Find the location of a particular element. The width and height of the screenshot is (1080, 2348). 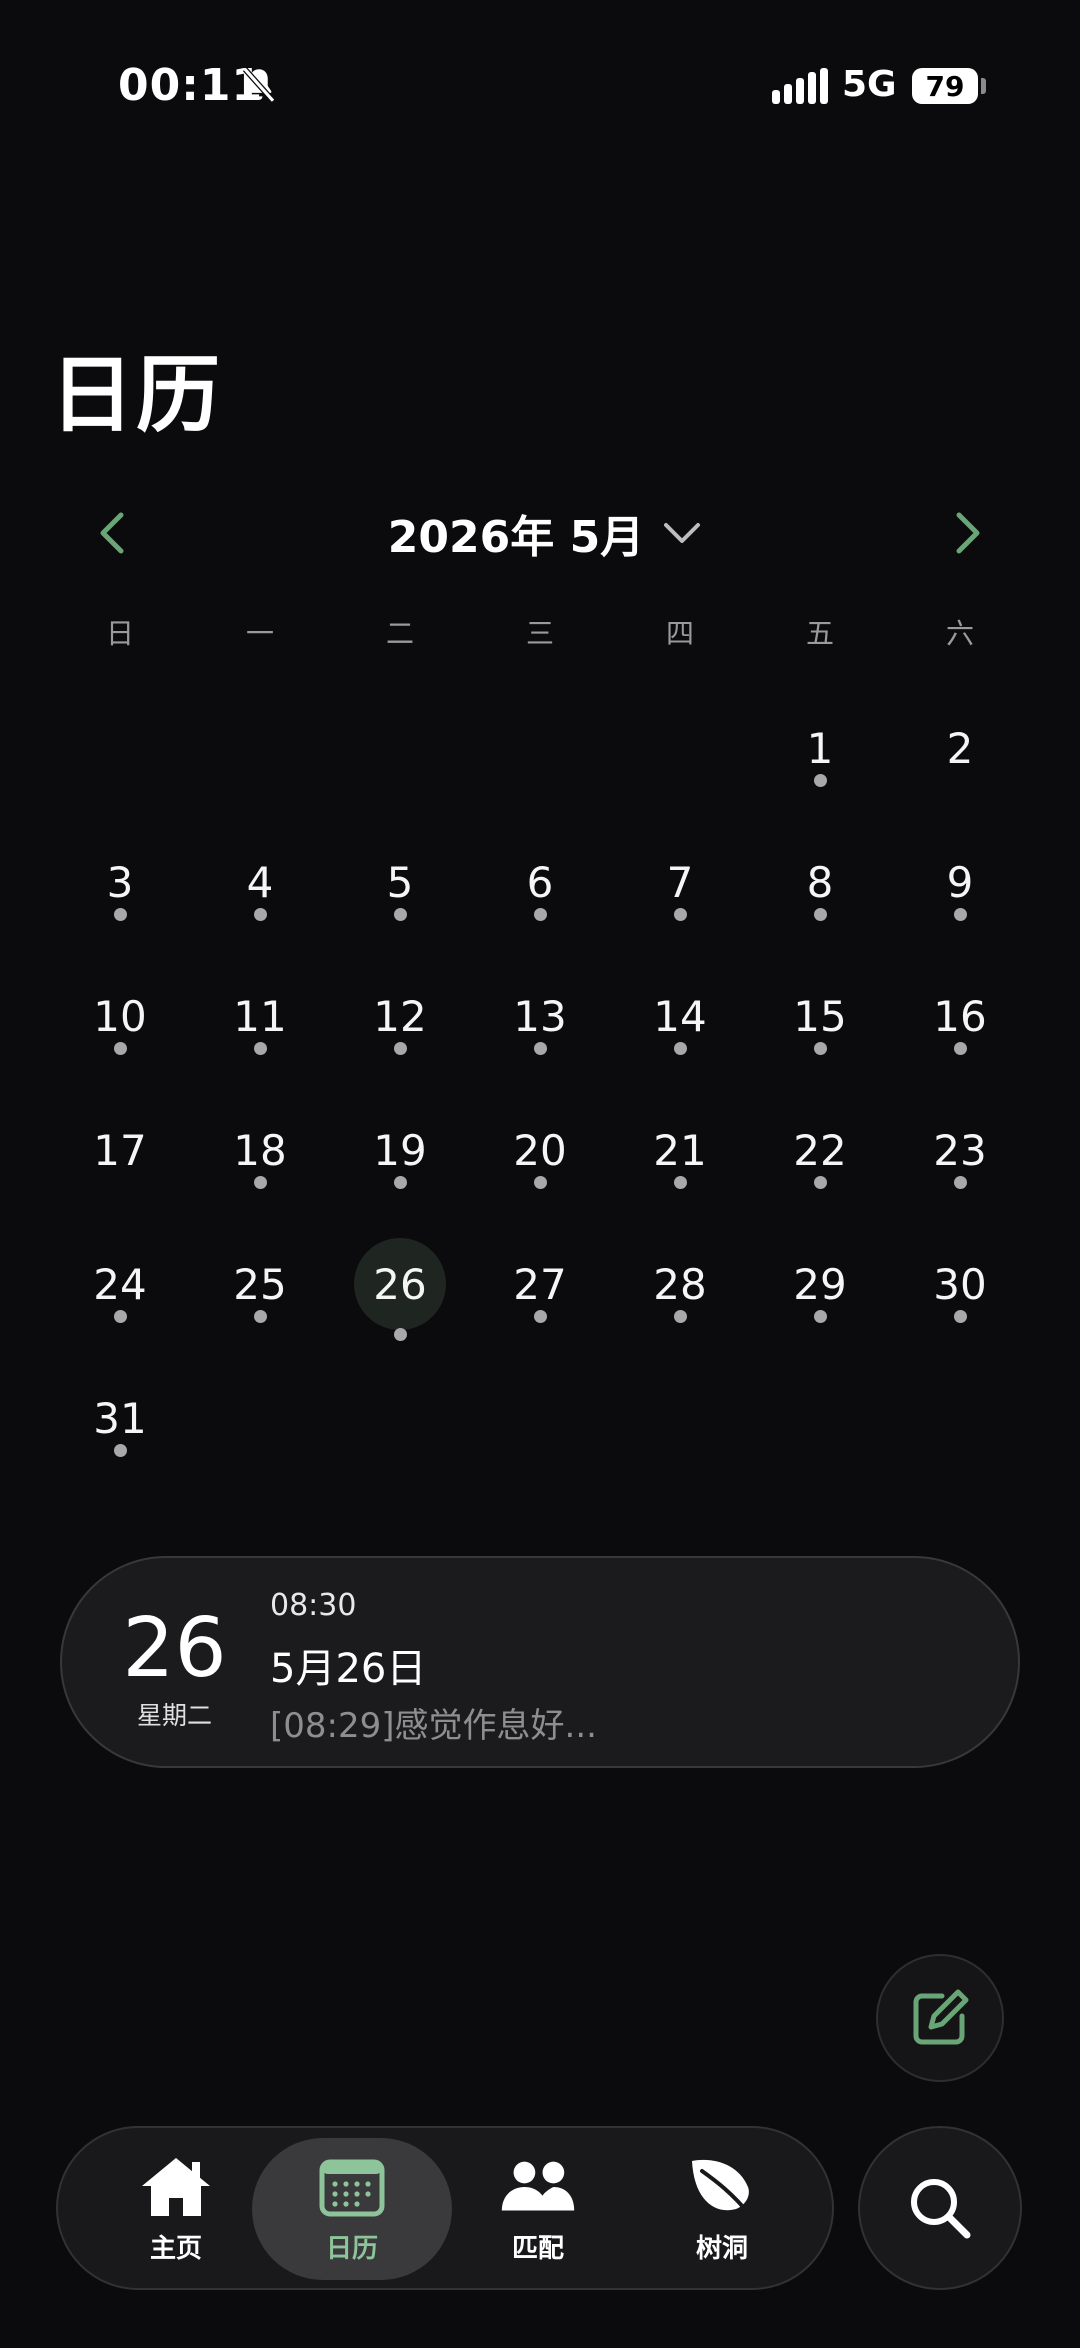

month-selector: 2026年 5月 is located at coordinates (545, 533).